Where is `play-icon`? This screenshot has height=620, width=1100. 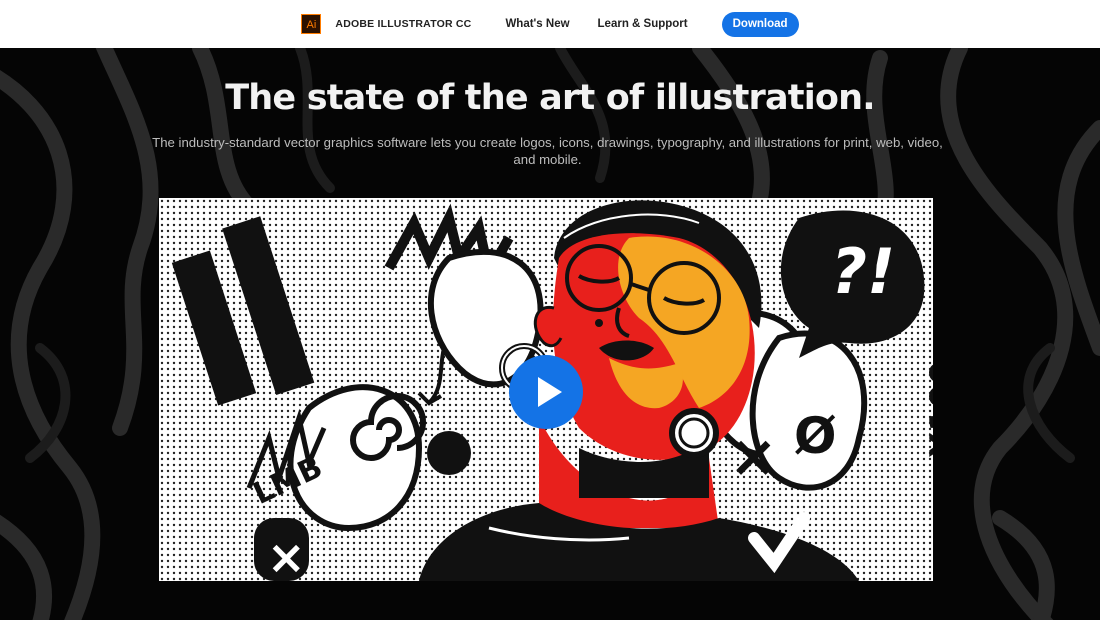
play-icon is located at coordinates (550, 392).